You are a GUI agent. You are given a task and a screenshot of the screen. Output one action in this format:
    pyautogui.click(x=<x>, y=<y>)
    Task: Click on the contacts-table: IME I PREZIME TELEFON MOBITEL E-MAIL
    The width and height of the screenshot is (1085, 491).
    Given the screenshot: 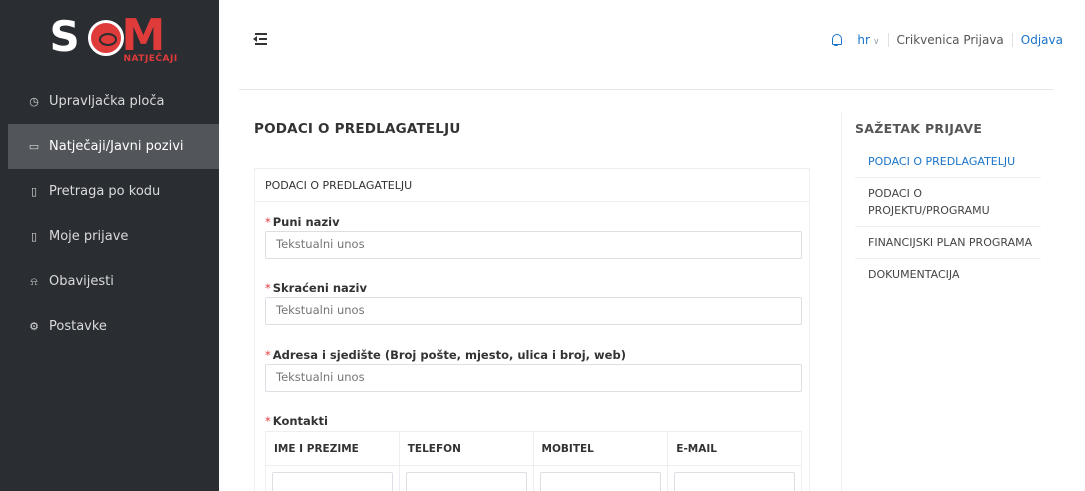 What is the action you would take?
    pyautogui.click(x=533, y=461)
    